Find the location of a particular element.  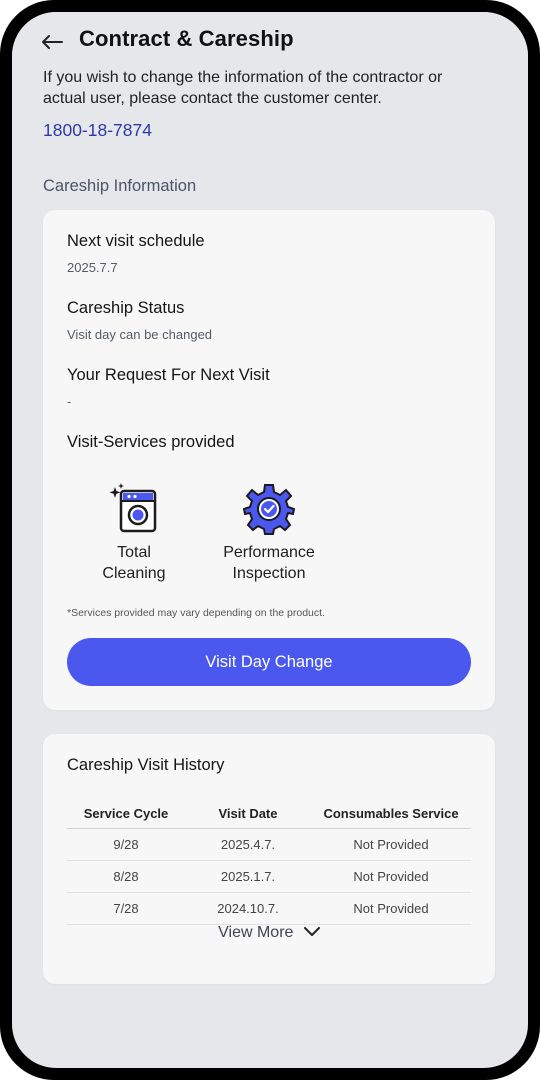

column-header-service-cycle: Service Cycle is located at coordinates (126, 813).